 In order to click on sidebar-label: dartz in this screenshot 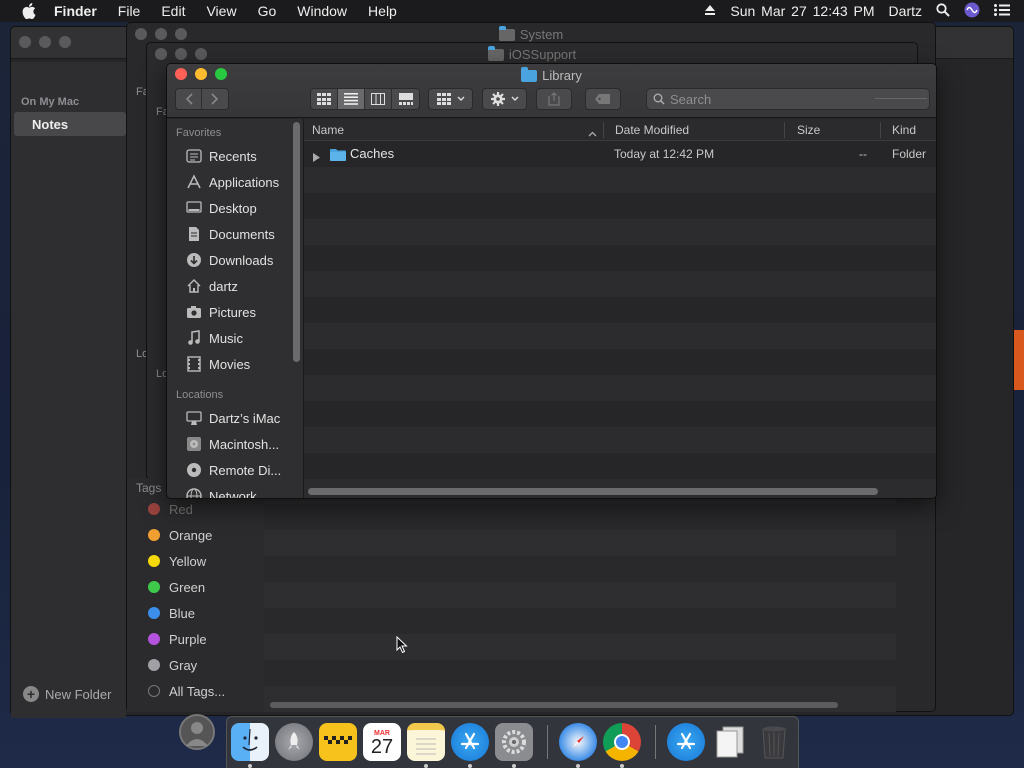, I will do `click(223, 286)`.